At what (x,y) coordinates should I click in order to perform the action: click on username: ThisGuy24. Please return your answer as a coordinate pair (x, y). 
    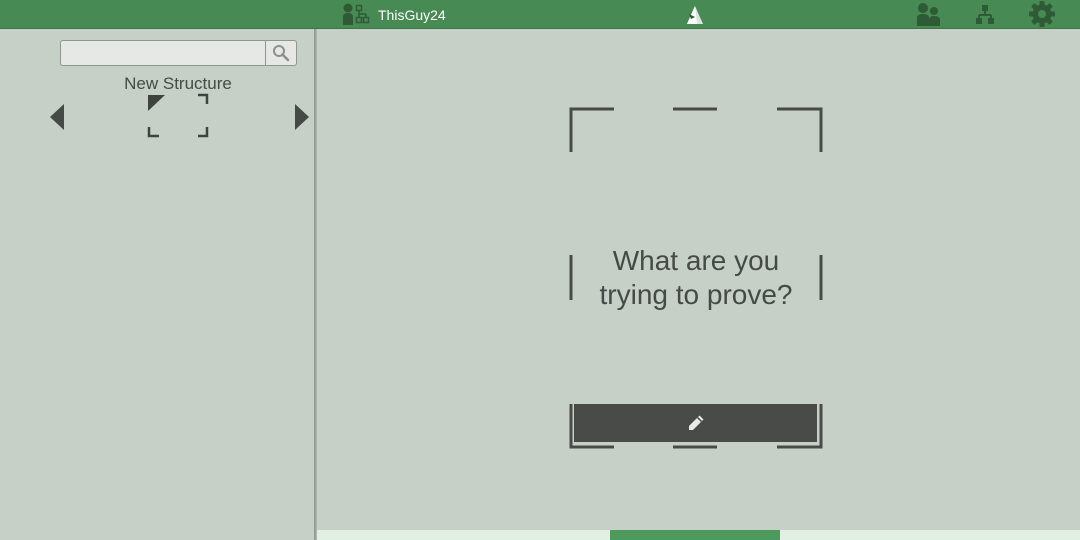
    Looking at the image, I should click on (412, 15).